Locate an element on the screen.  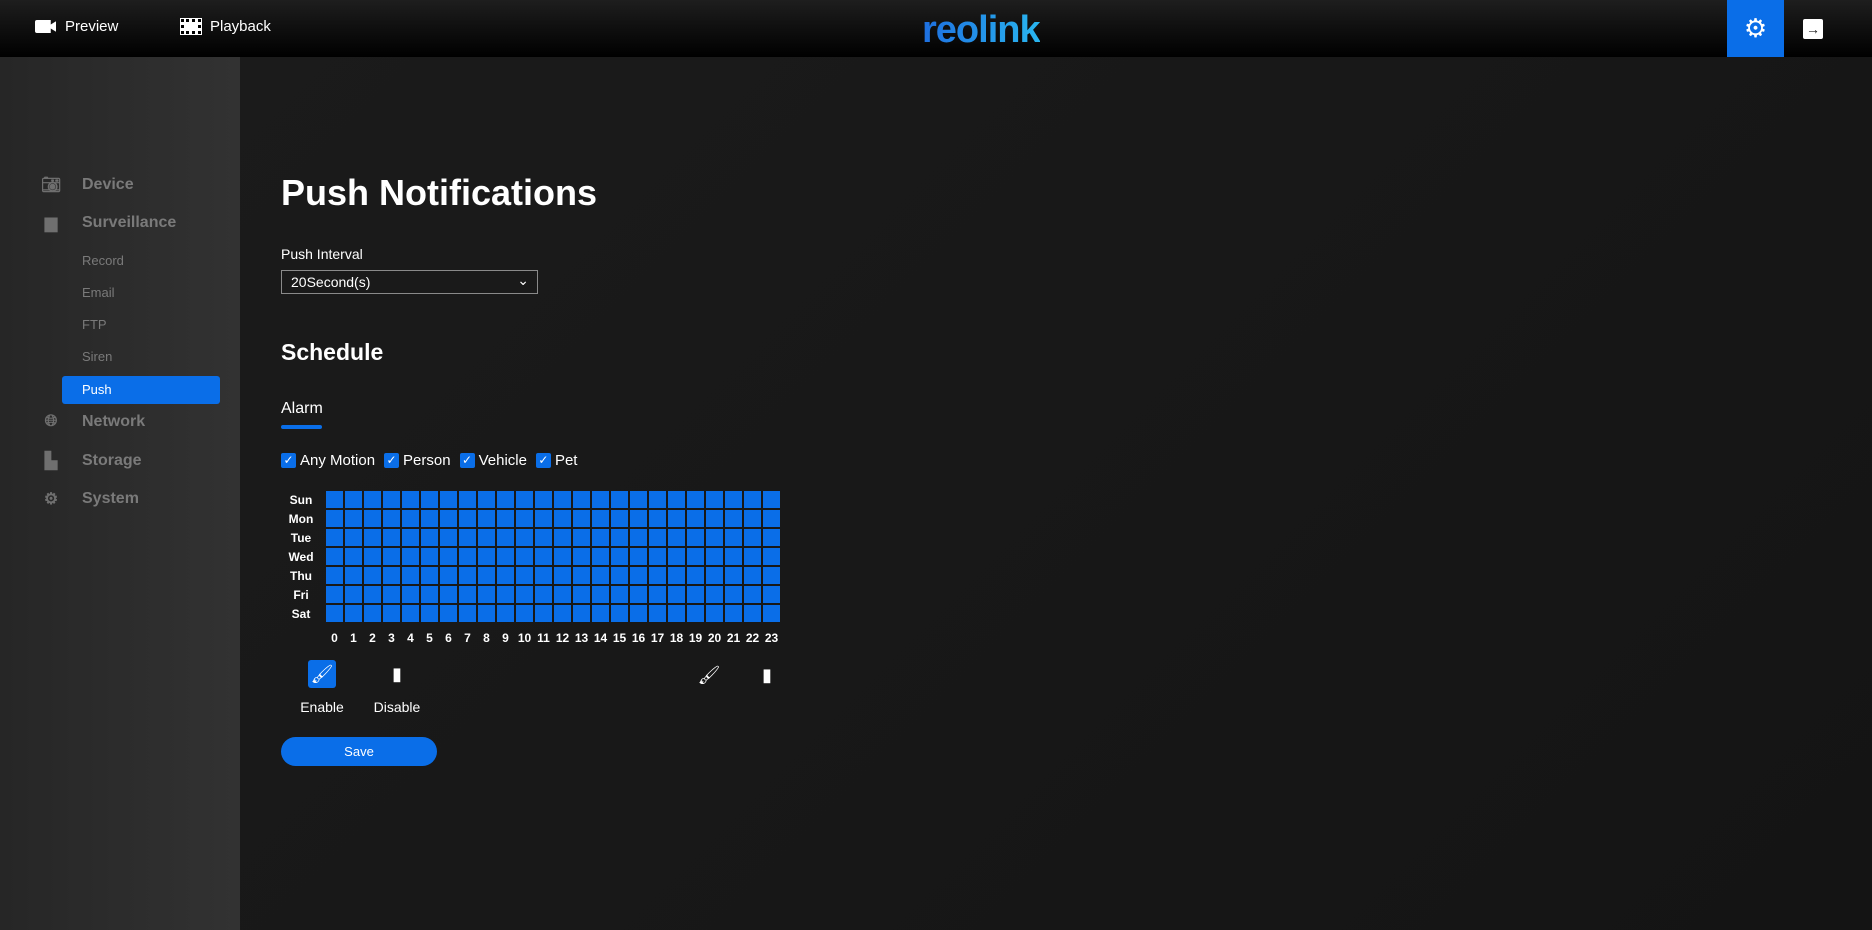
settings-button: ⚙ is located at coordinates (1755, 28).